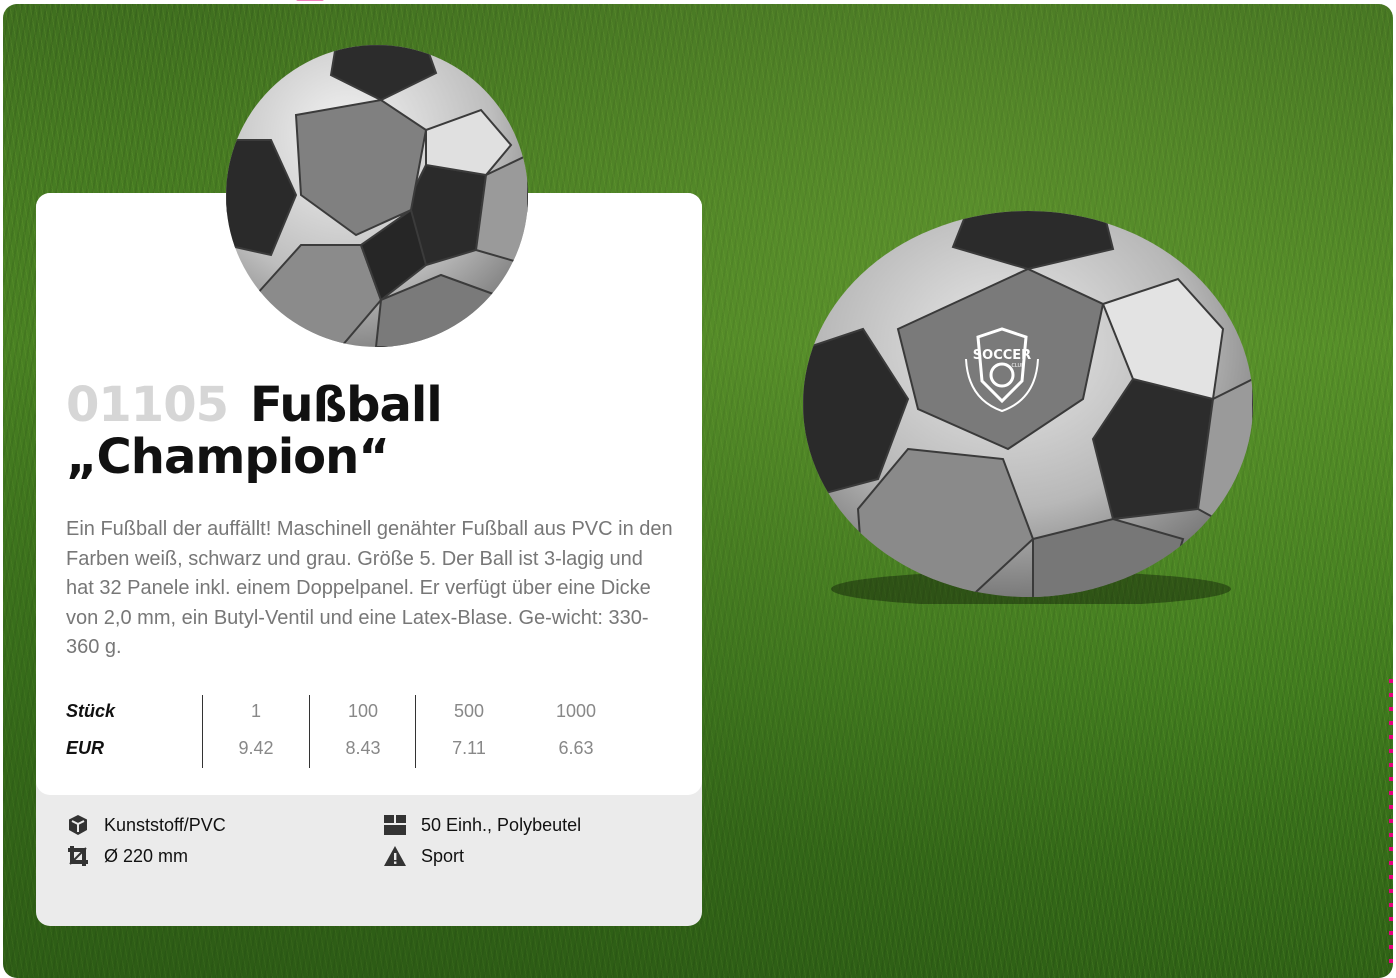  Describe the element at coordinates (78, 856) in the screenshot. I see `crop-icon` at that location.